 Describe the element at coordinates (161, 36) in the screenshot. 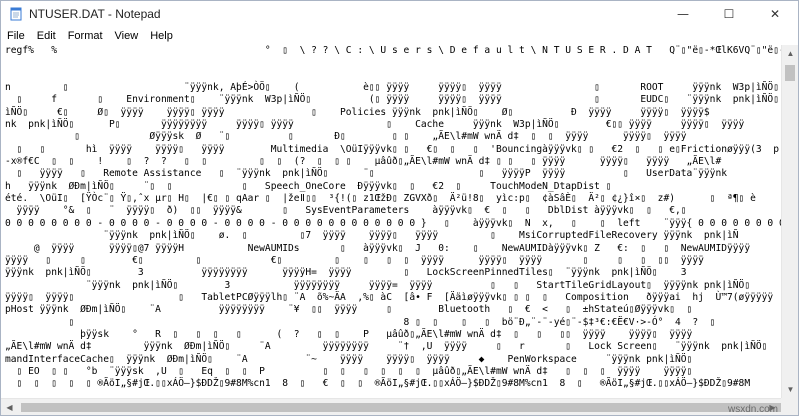

I see `menu-help: Help` at that location.